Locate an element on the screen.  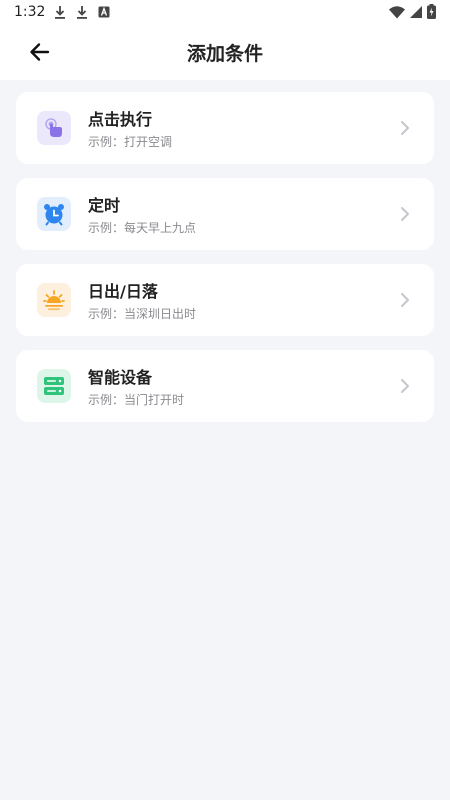
tap-hand-icon is located at coordinates (54, 128).